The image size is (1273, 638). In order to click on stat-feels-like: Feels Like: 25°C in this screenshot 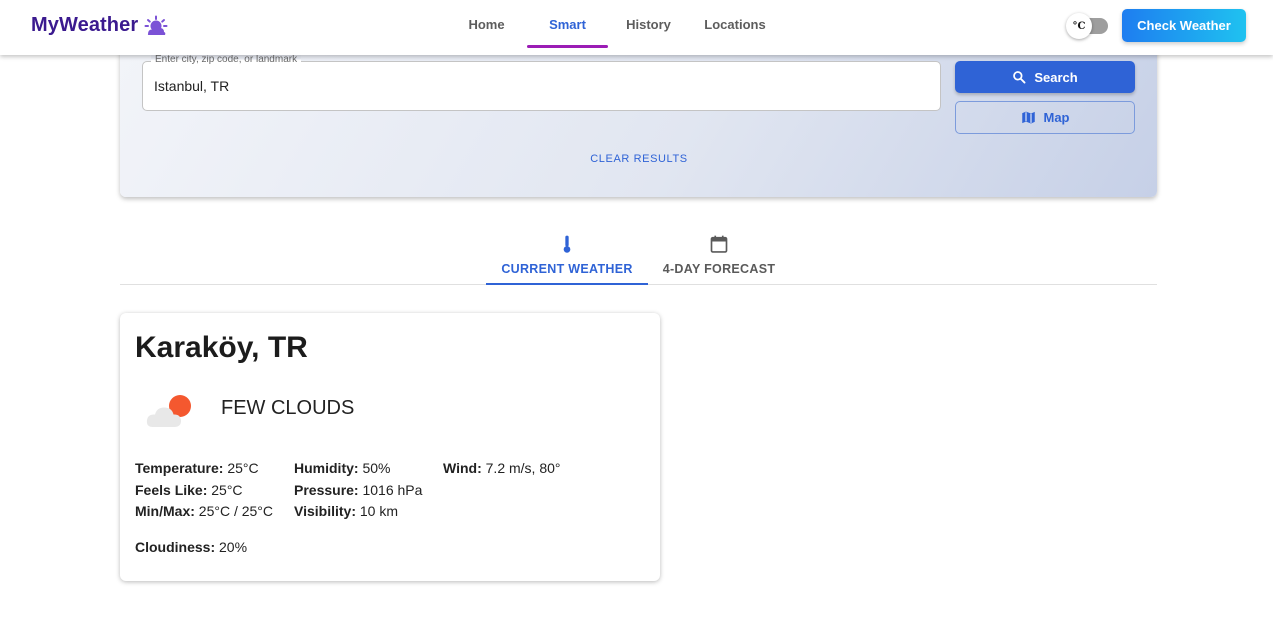, I will do `click(189, 490)`.